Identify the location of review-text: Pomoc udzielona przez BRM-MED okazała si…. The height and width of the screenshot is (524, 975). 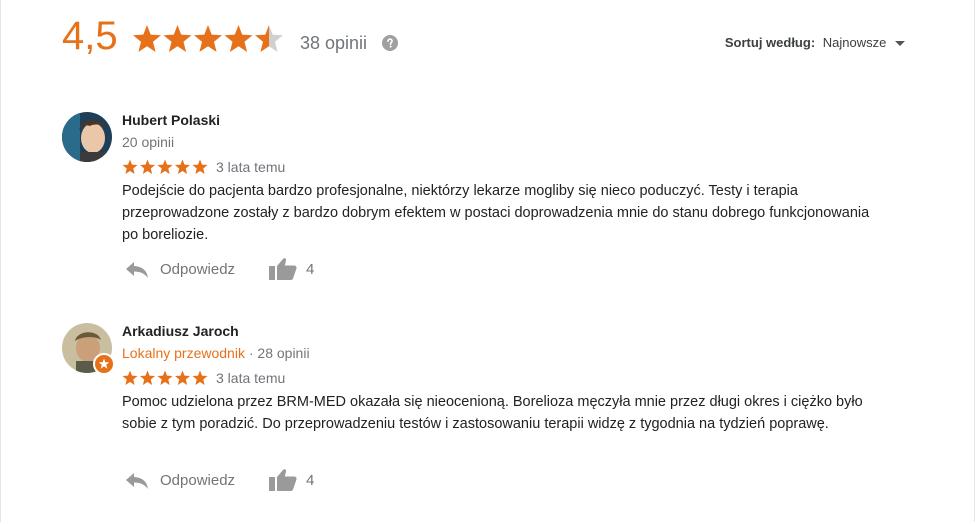
(492, 413).